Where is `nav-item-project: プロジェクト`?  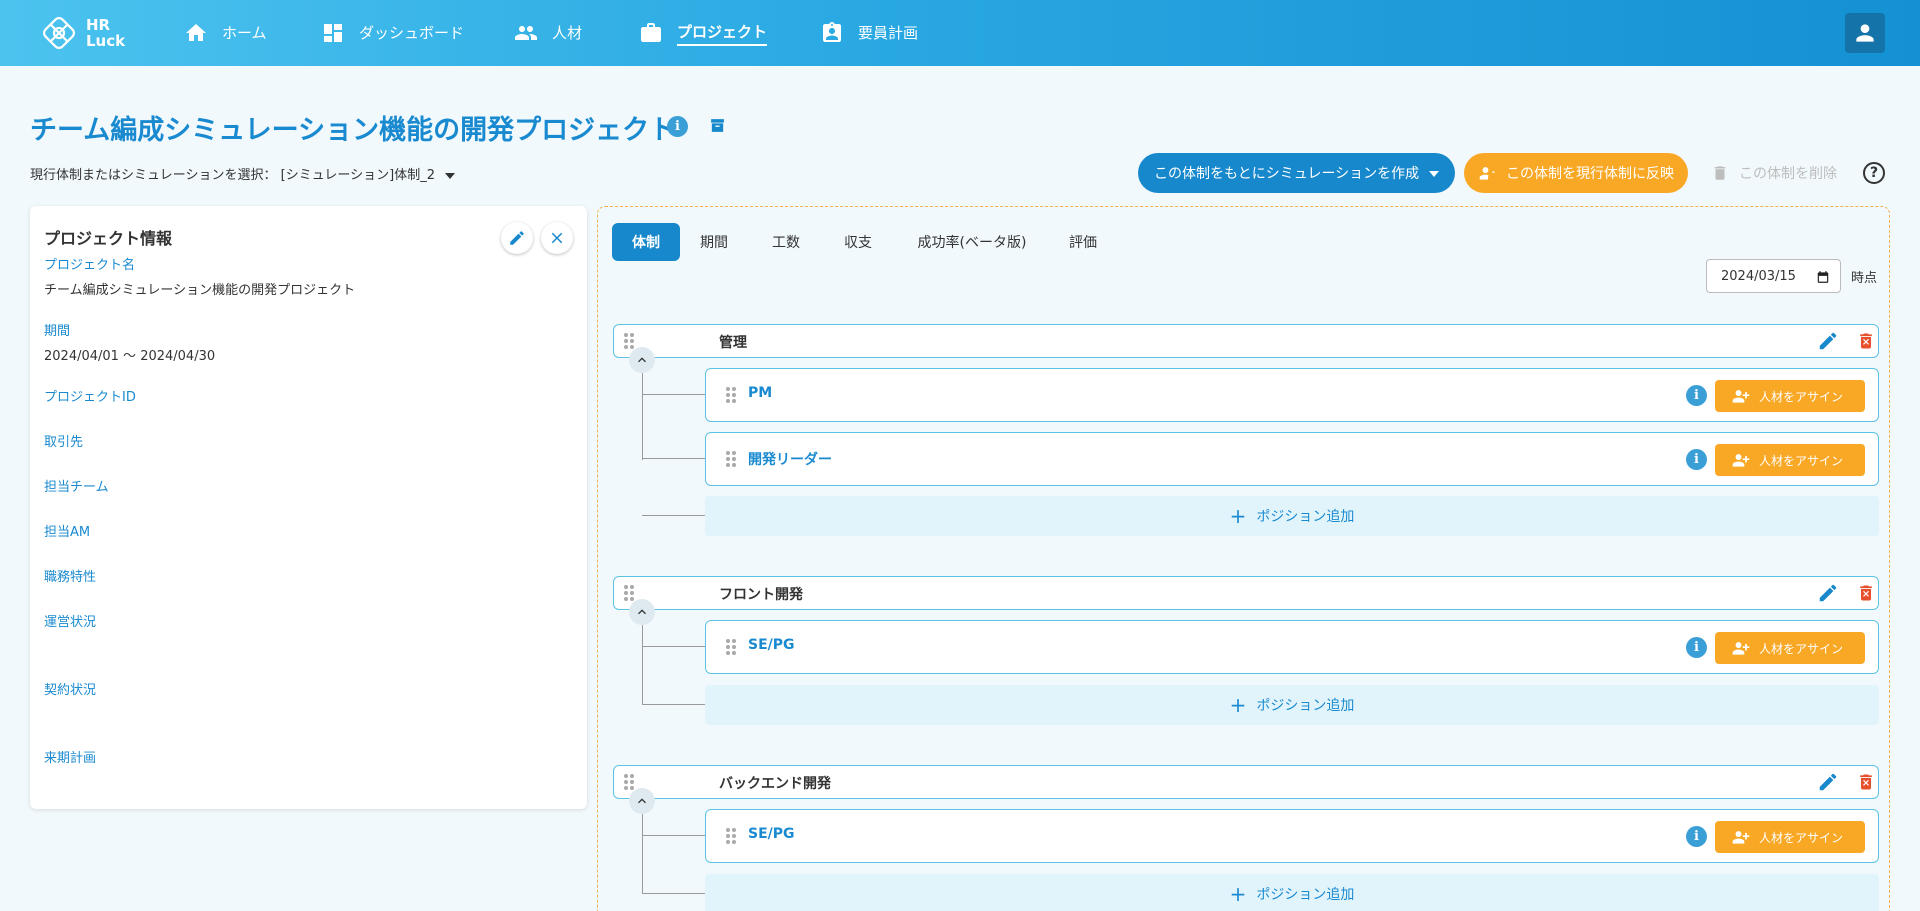 nav-item-project: プロジェクト is located at coordinates (703, 33).